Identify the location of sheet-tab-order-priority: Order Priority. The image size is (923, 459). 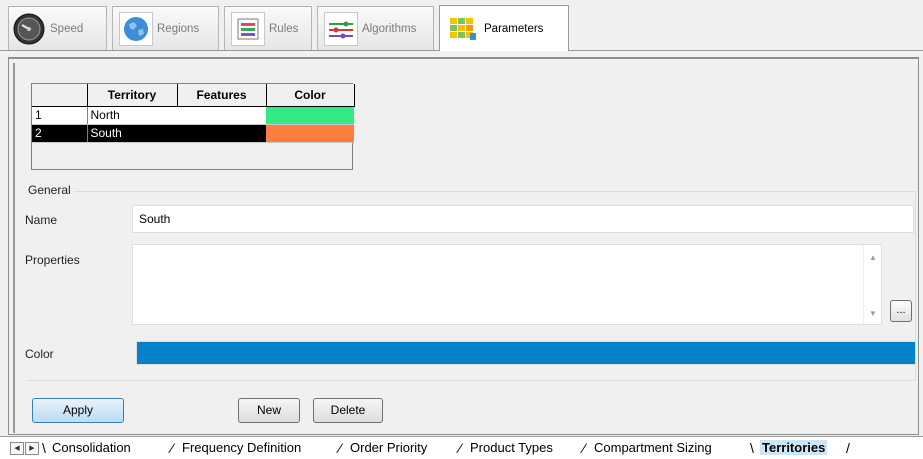
(388, 448).